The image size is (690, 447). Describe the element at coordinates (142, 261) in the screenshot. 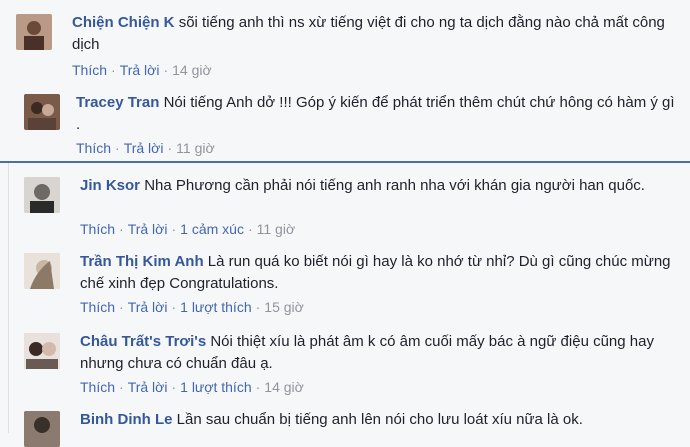

I see `comment-author: Trần Thị Kim Anh` at that location.